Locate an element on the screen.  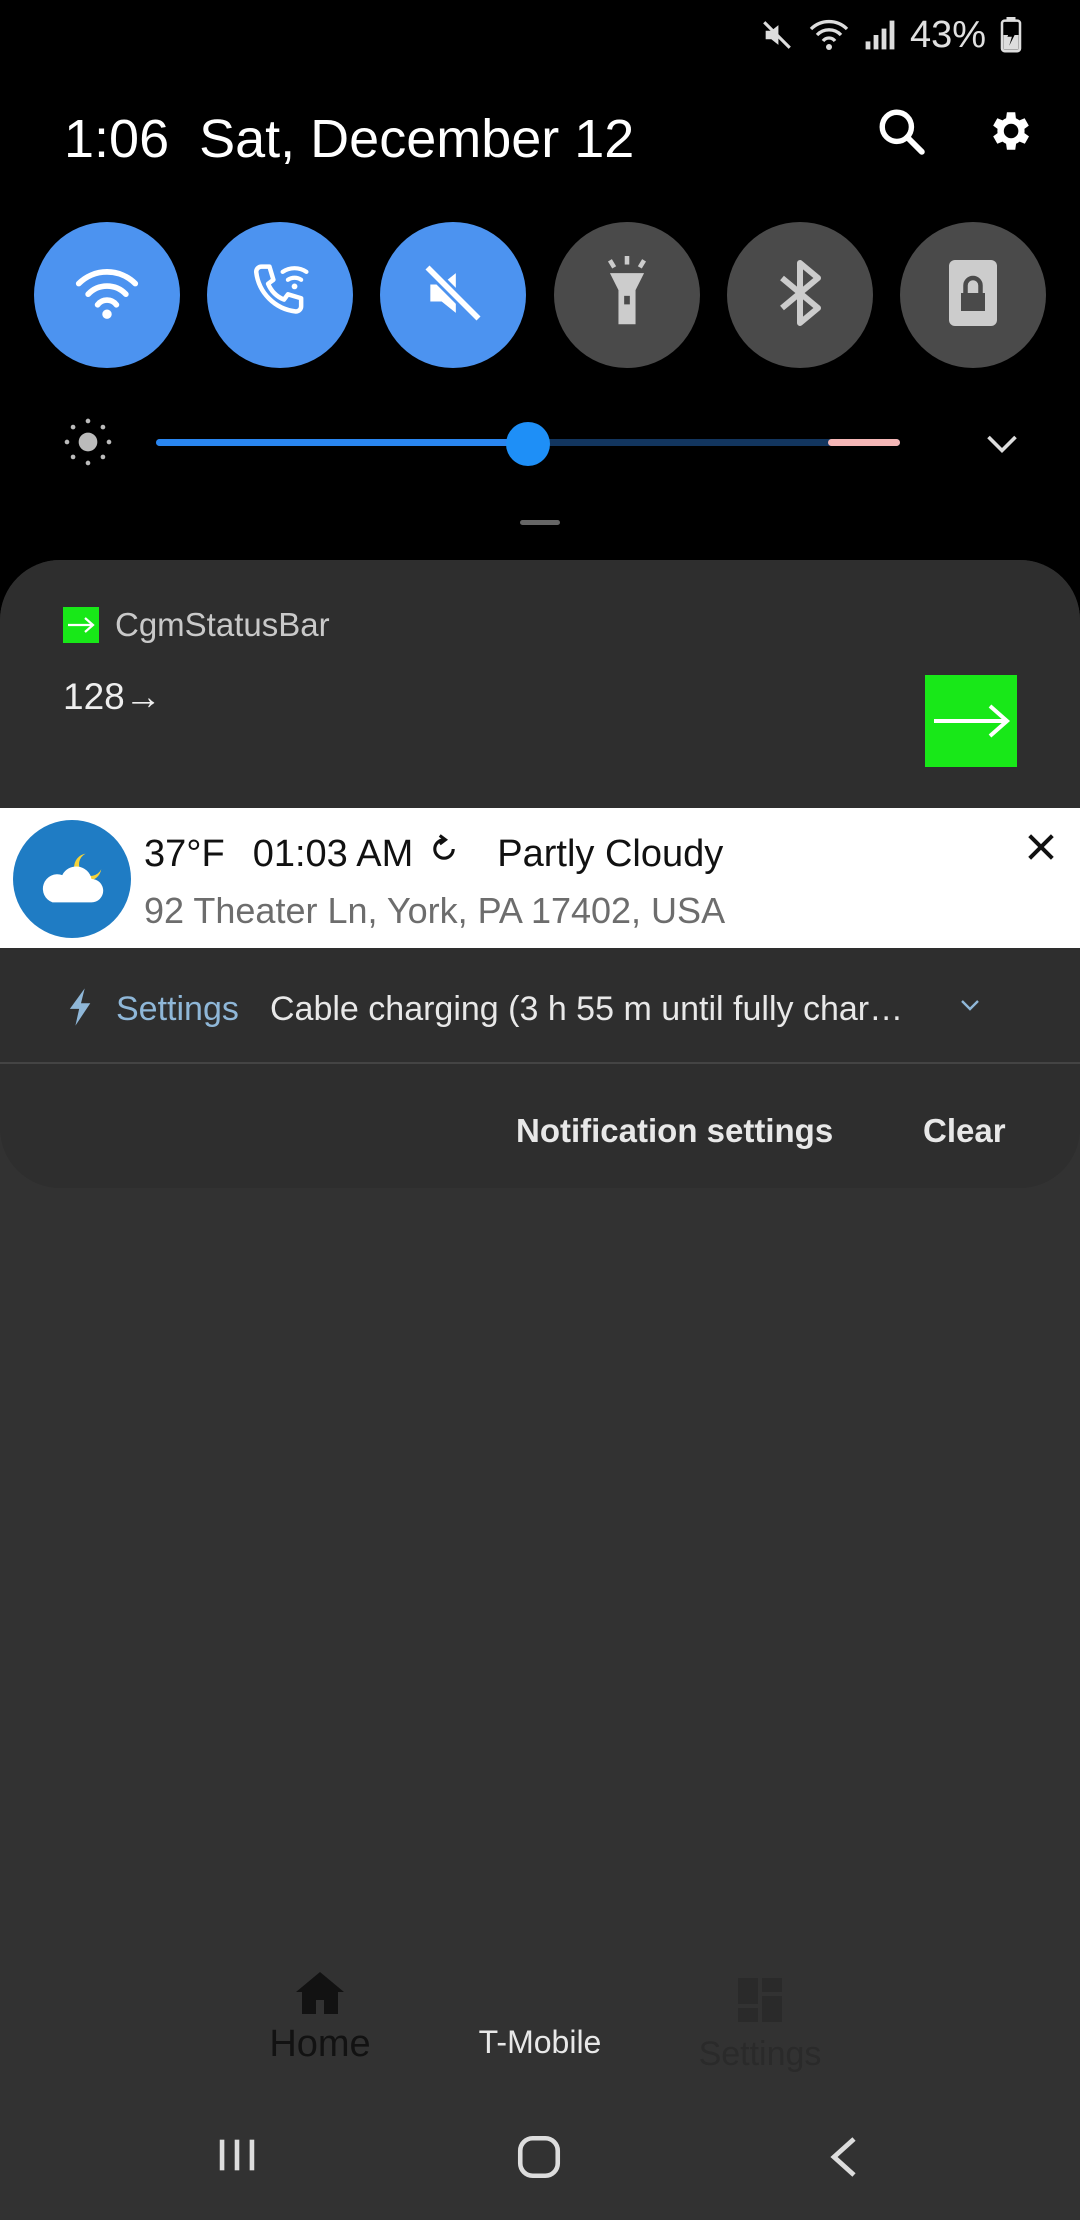
recents-icon is located at coordinates (237, 2157).